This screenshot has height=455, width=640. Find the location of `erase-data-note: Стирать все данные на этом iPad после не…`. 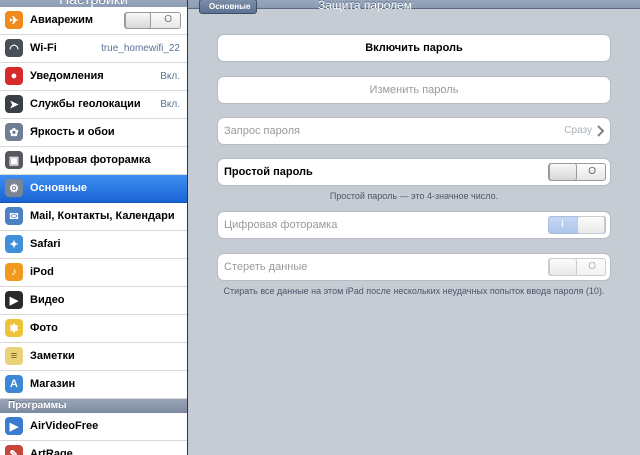

erase-data-note: Стирать все данные на этом iPad после не… is located at coordinates (414, 291).